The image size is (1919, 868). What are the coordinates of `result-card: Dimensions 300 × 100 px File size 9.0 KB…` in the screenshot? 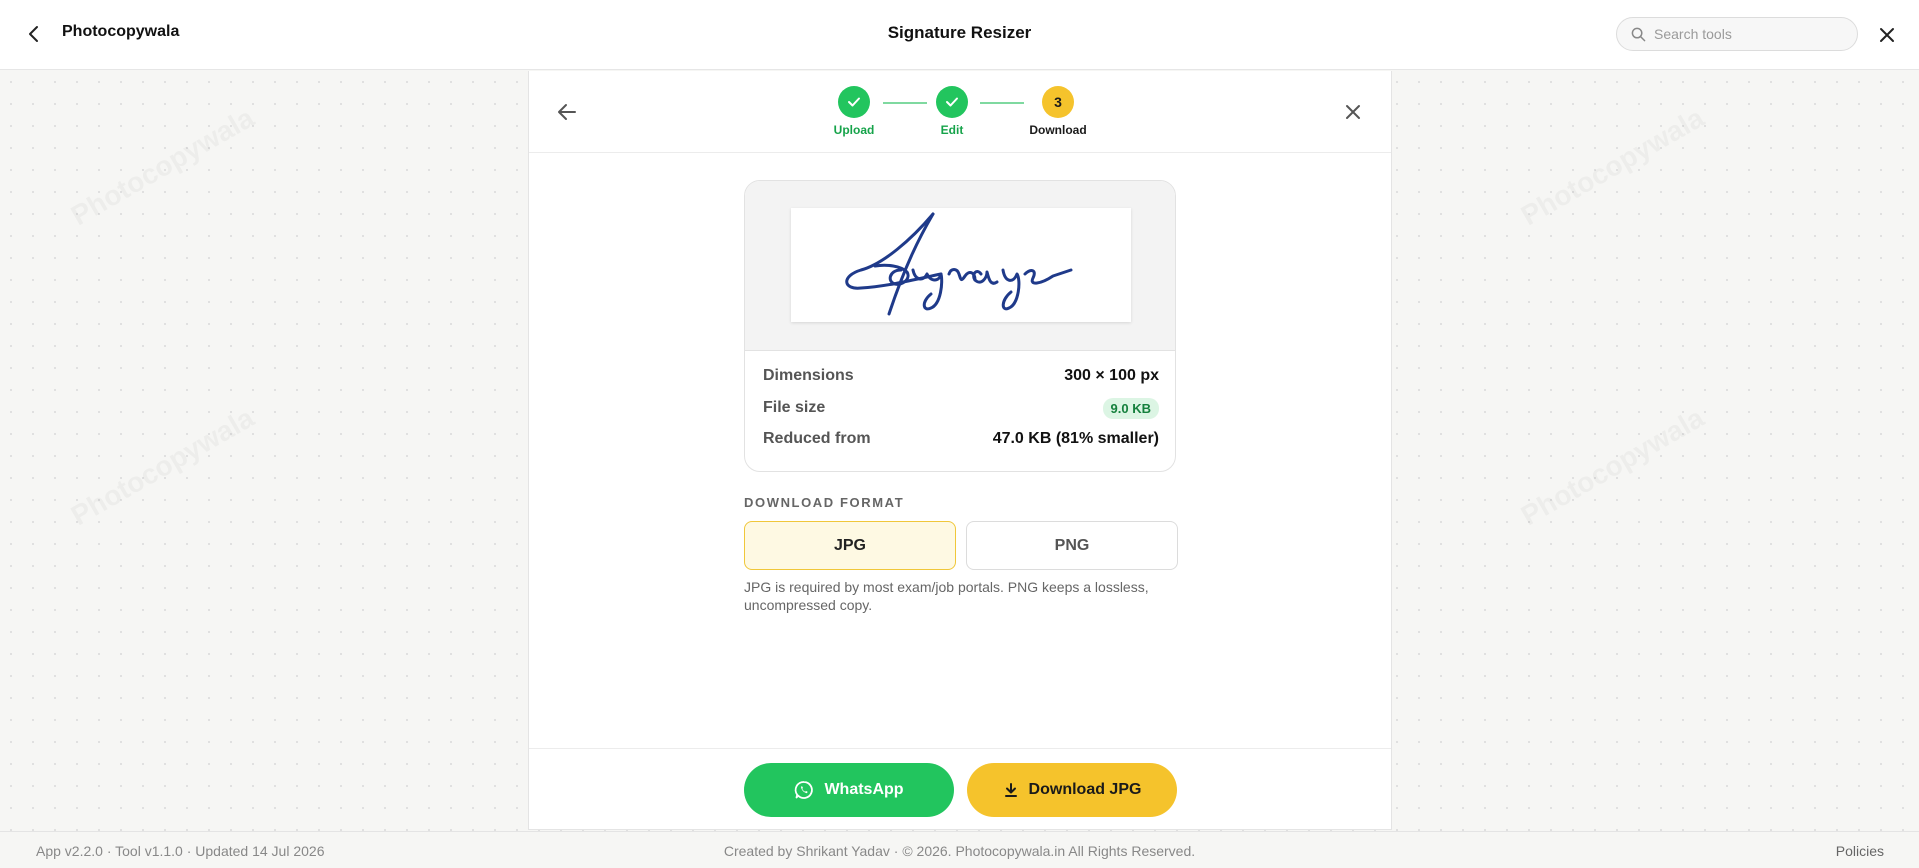 It's located at (960, 326).